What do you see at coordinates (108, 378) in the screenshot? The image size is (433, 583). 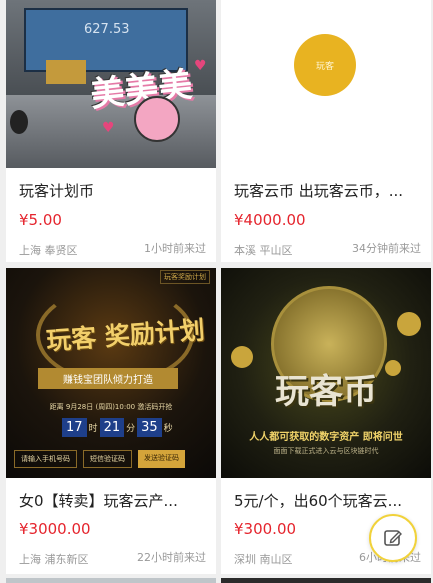 I see `promo-ribbon: 赚钱宝团队倾力打造` at bounding box center [108, 378].